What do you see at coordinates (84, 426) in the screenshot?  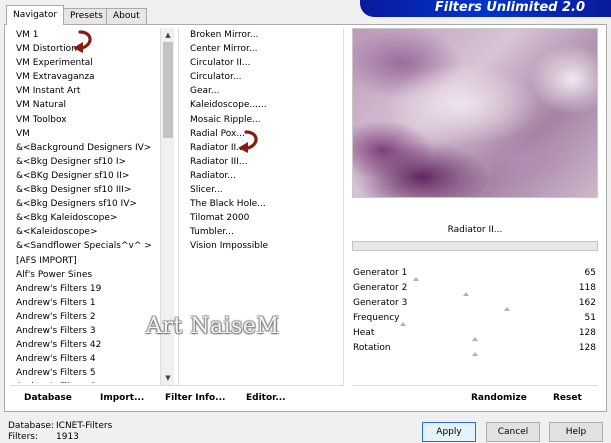 I see `database-value: ICNET-Filters` at bounding box center [84, 426].